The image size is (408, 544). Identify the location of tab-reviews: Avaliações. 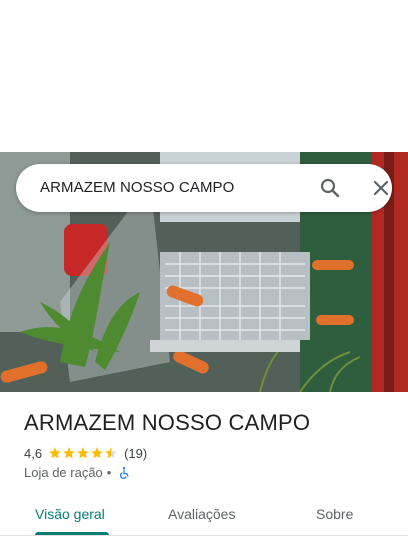
(201, 514).